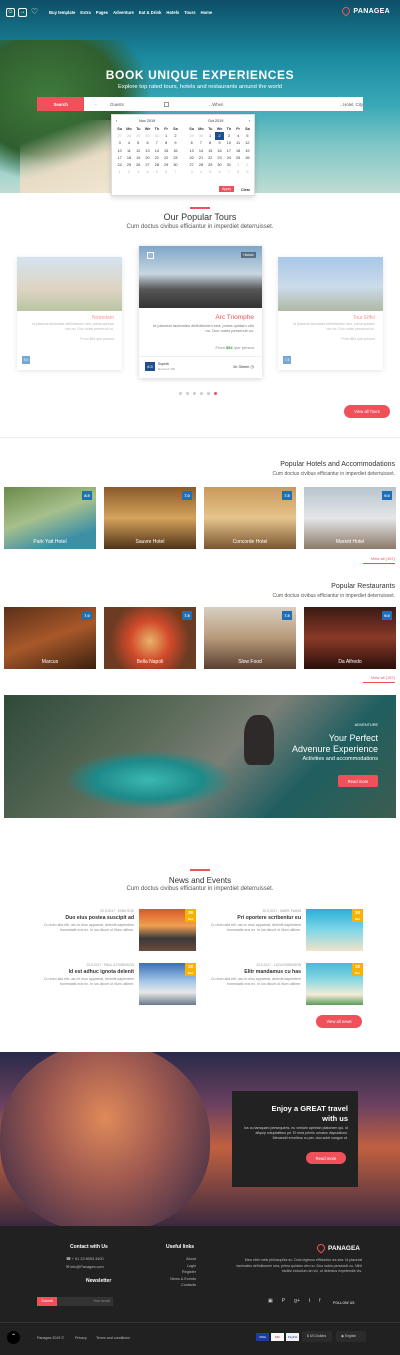 The height and width of the screenshot is (1355, 400). What do you see at coordinates (297, 1301) in the screenshot?
I see `google-plus-icon: g+` at bounding box center [297, 1301].